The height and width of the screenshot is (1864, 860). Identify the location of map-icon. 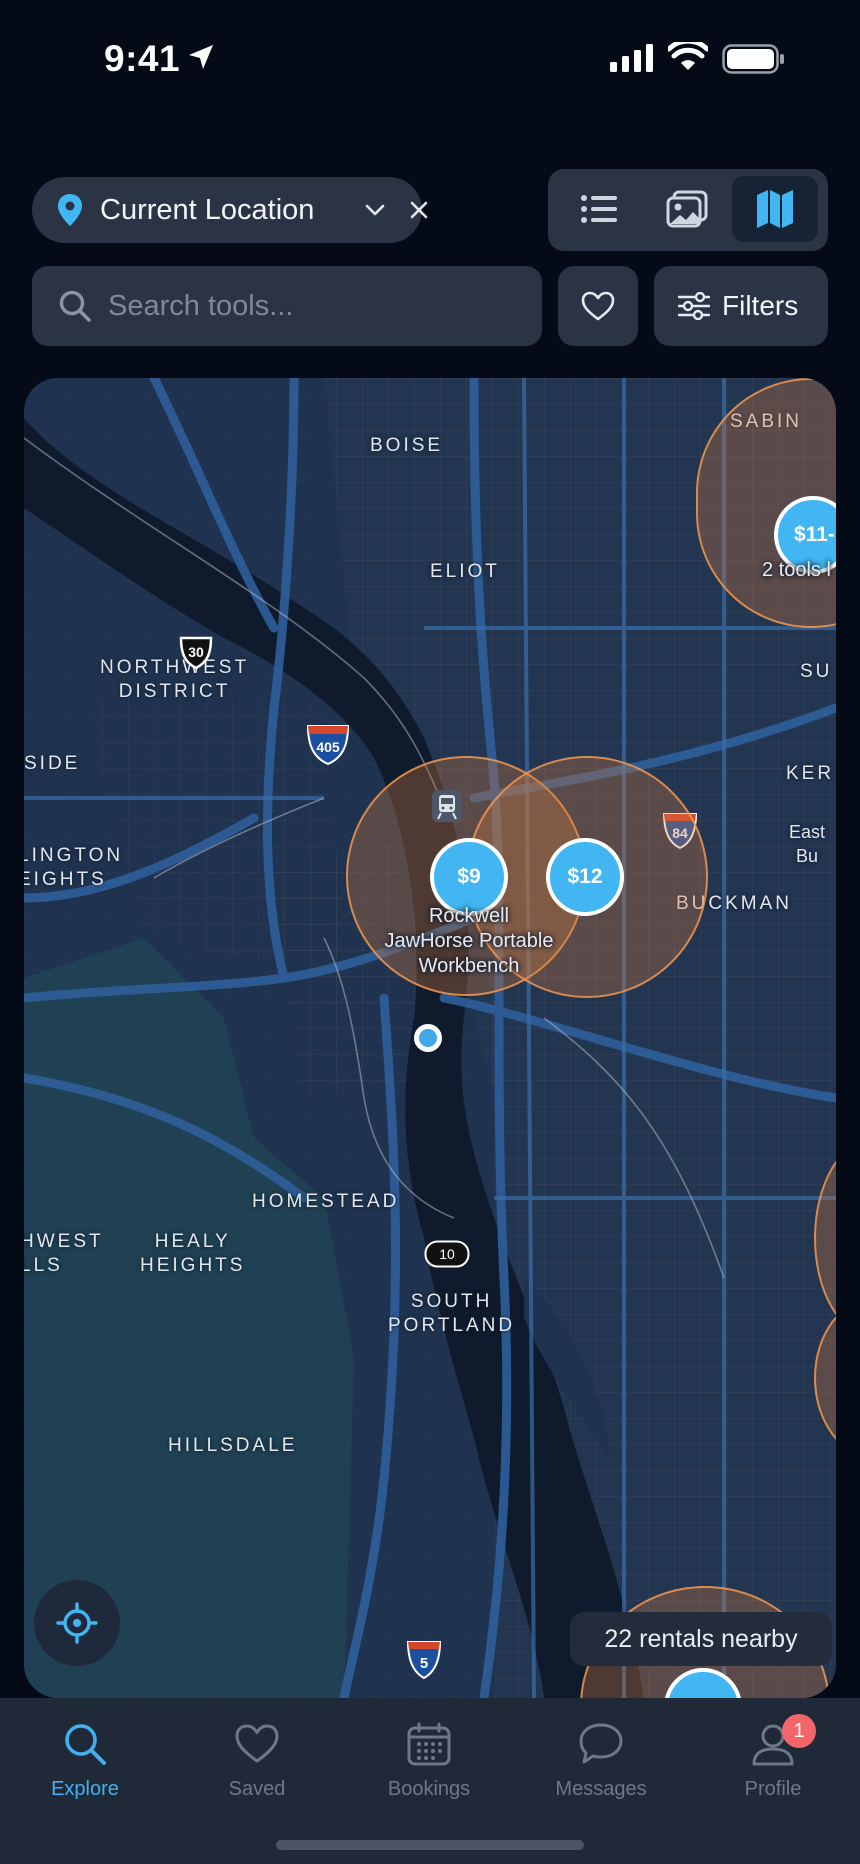
(775, 209).